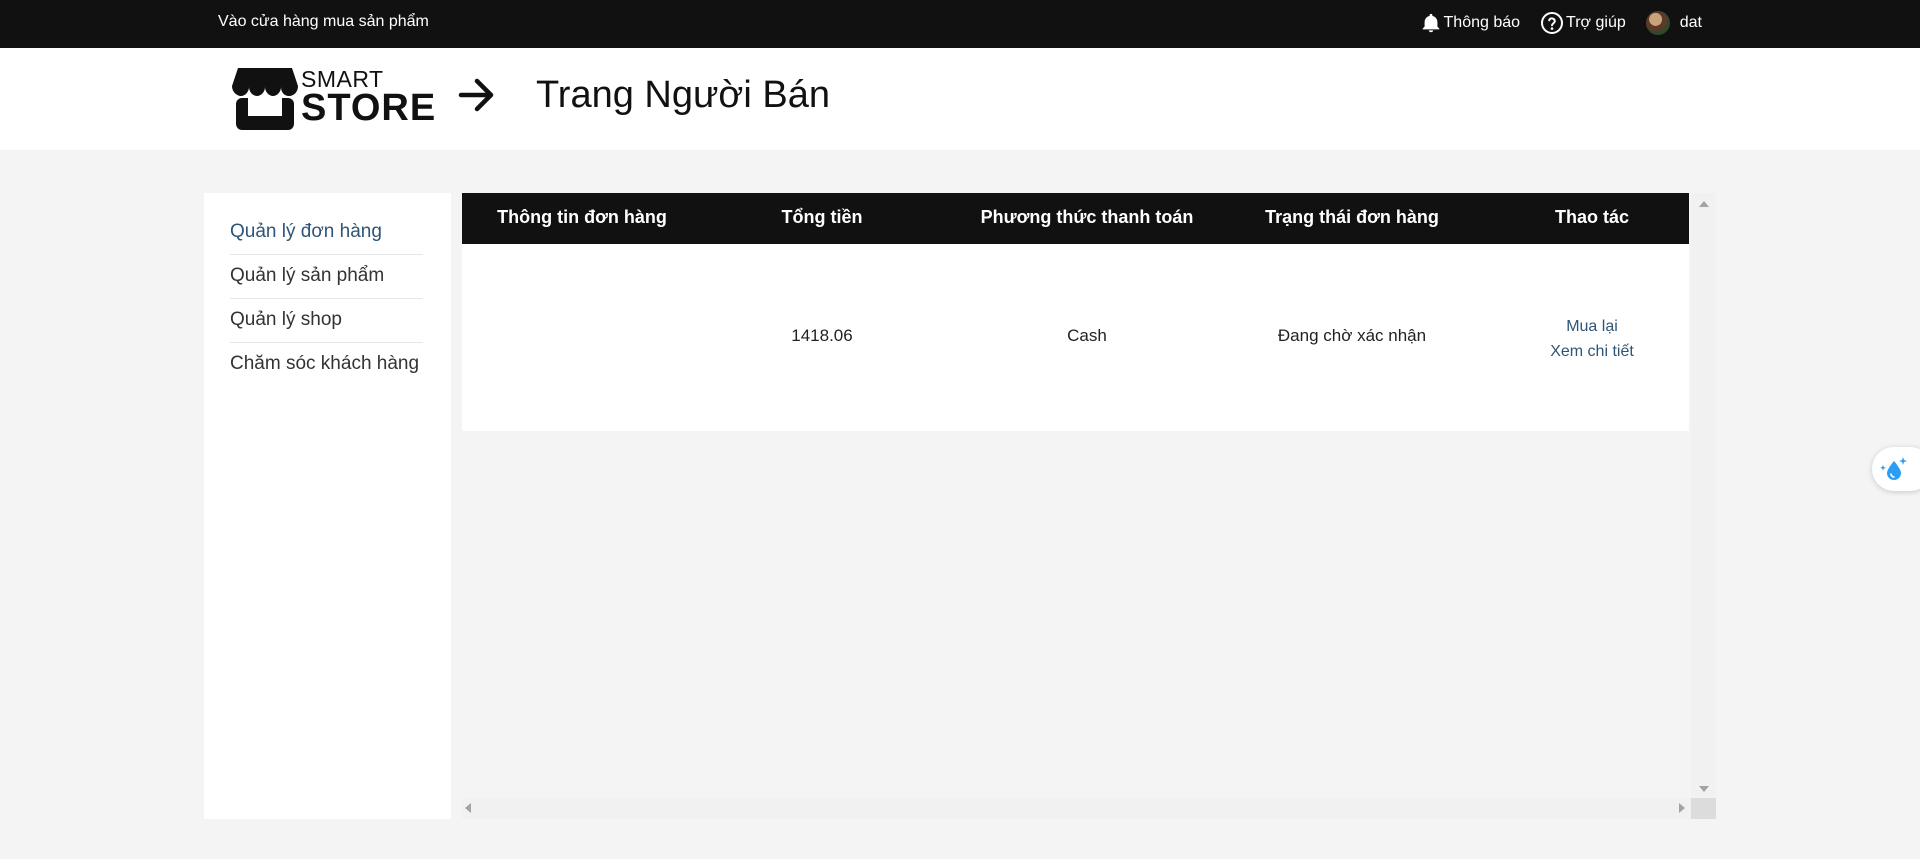 This screenshot has height=859, width=1920. What do you see at coordinates (960, 99) in the screenshot?
I see `page-header: SMART STORE Trang Người Bán` at bounding box center [960, 99].